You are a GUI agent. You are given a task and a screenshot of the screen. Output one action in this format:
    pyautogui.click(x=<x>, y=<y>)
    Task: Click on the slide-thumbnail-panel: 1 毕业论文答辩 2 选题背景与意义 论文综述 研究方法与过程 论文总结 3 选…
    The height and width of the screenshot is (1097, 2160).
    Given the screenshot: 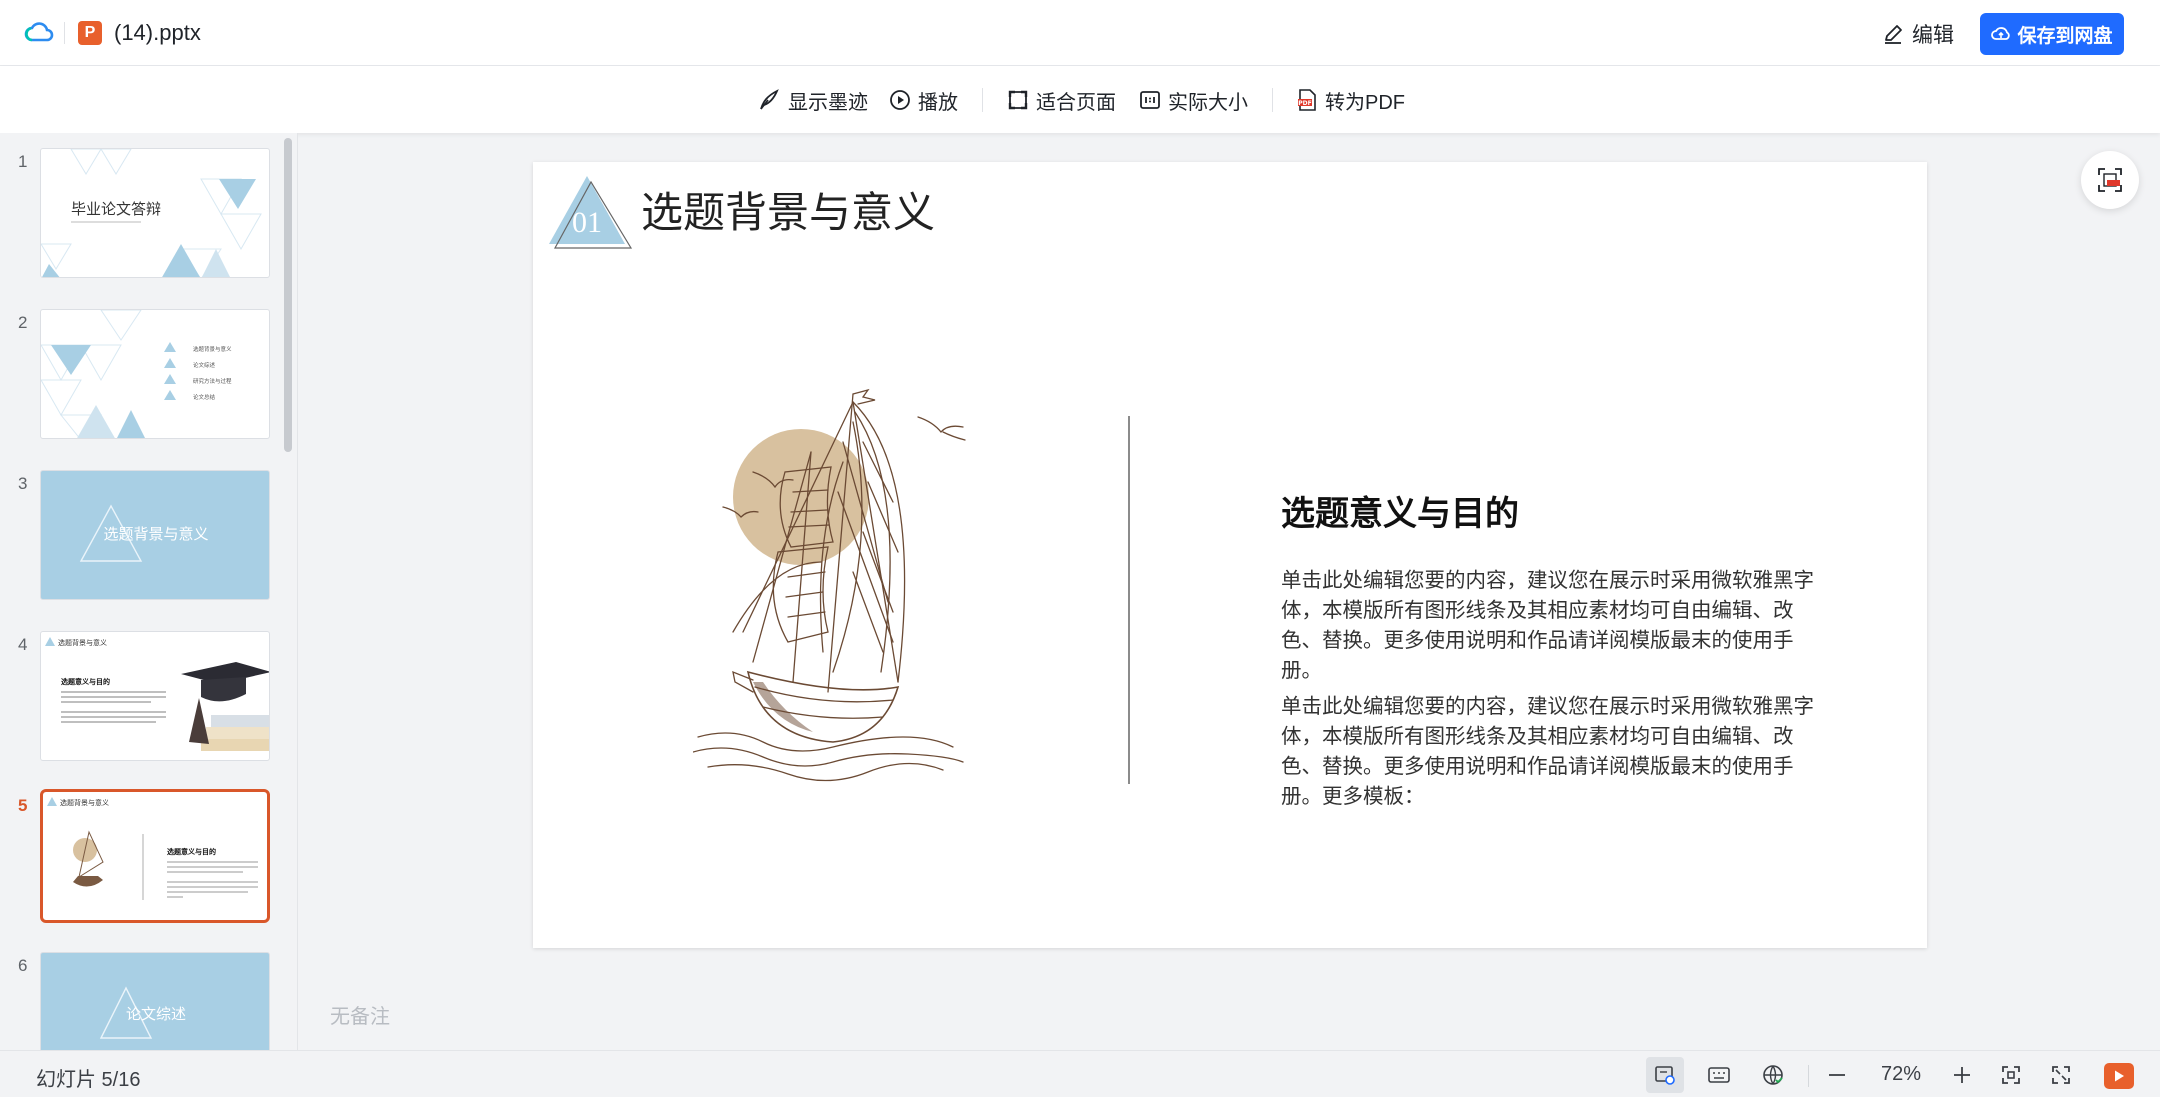 What is the action you would take?
    pyautogui.click(x=149, y=591)
    